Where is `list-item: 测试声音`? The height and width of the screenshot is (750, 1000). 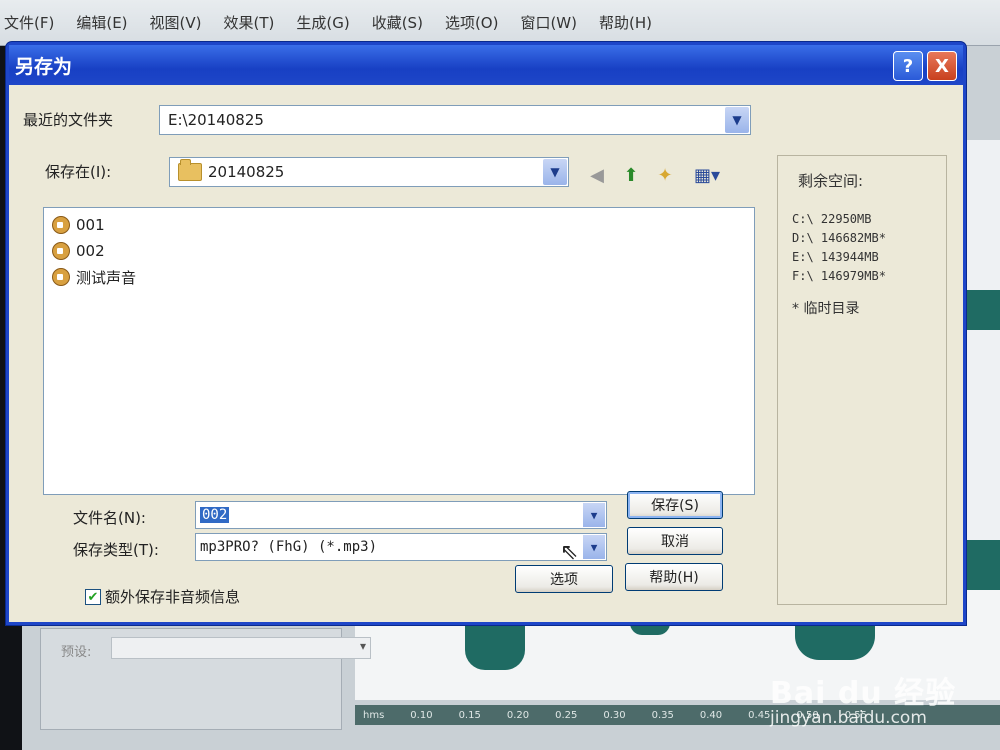
list-item: 测试声音 is located at coordinates (94, 277).